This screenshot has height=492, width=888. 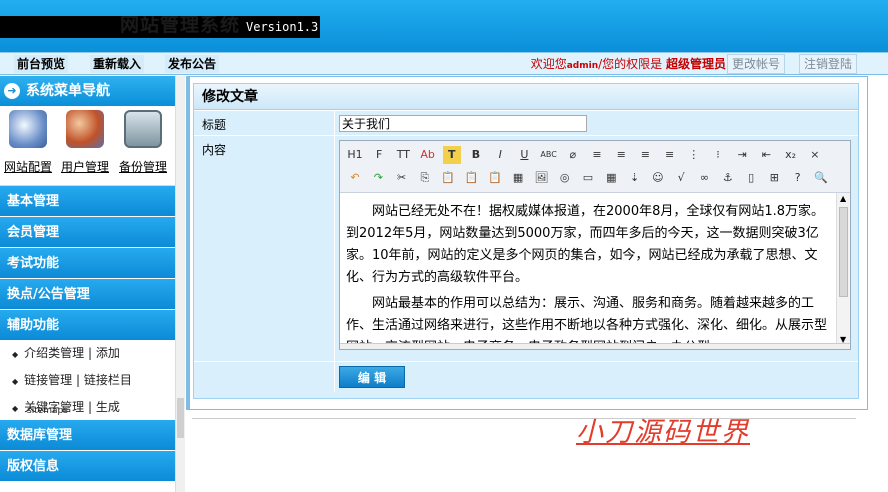 What do you see at coordinates (756, 64) in the screenshot?
I see `switch-account-button: 更改帐号` at bounding box center [756, 64].